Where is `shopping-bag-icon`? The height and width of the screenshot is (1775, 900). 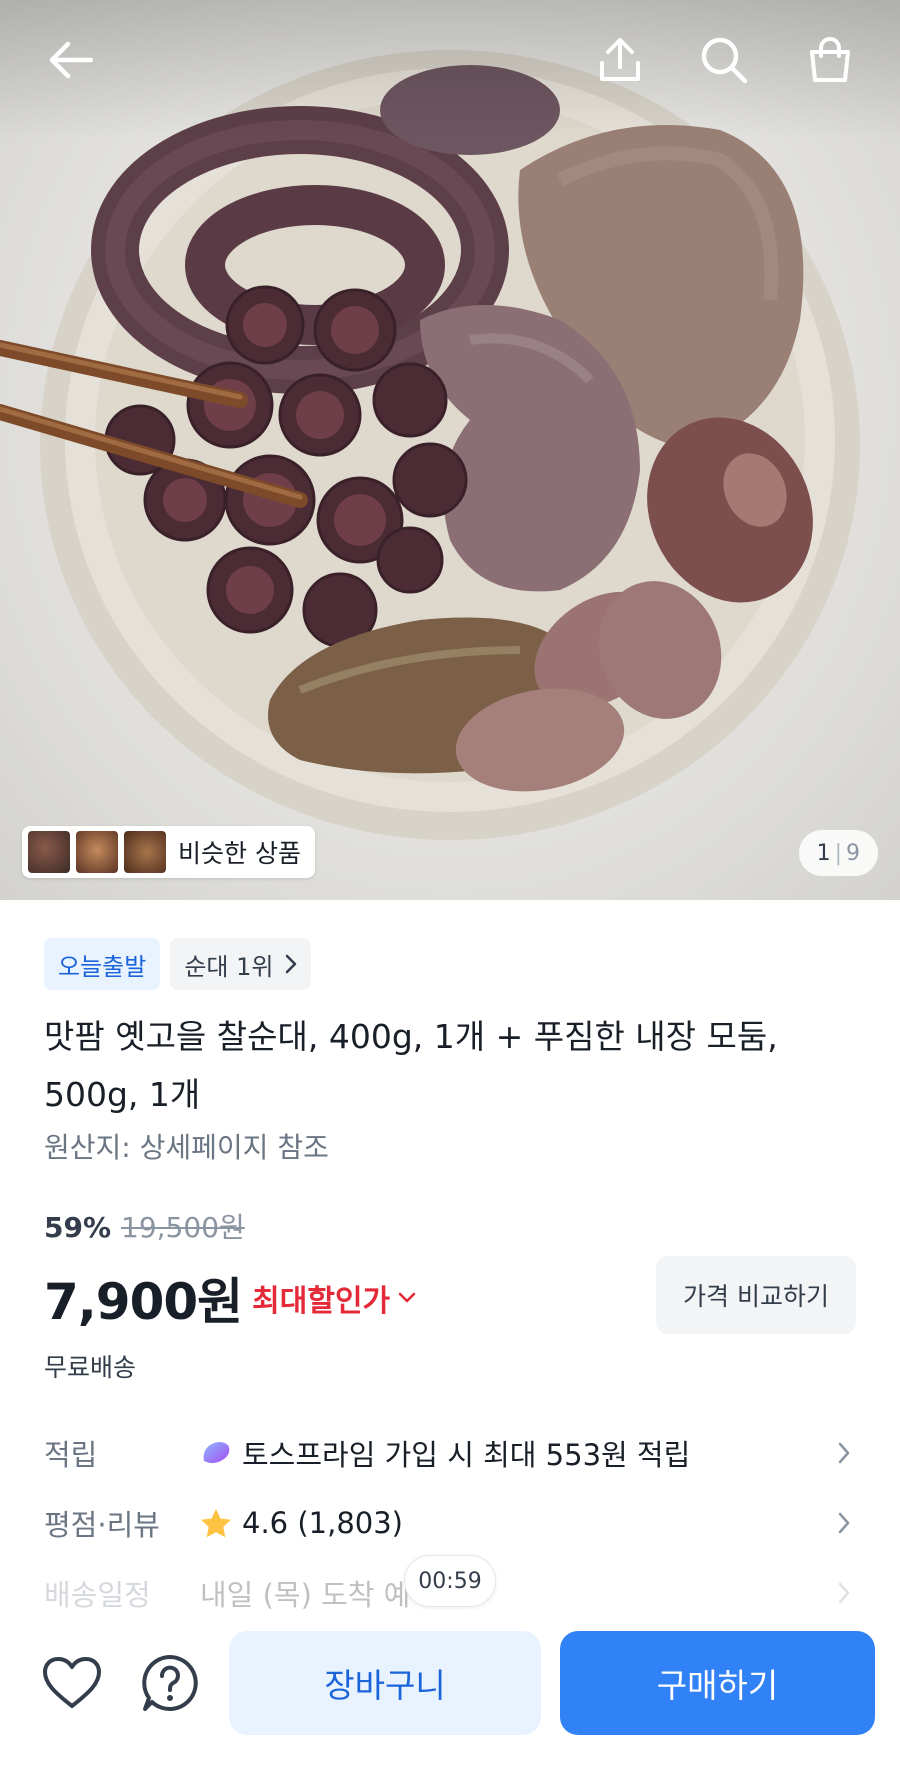
shopping-bag-icon is located at coordinates (830, 59).